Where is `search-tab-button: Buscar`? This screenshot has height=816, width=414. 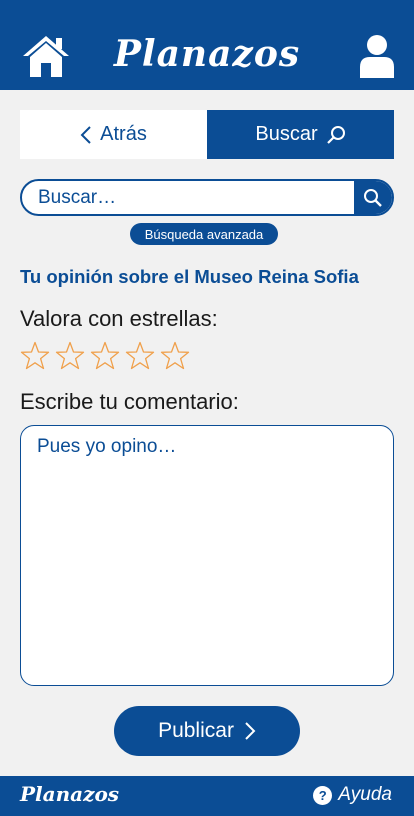 search-tab-button: Buscar is located at coordinates (300, 134).